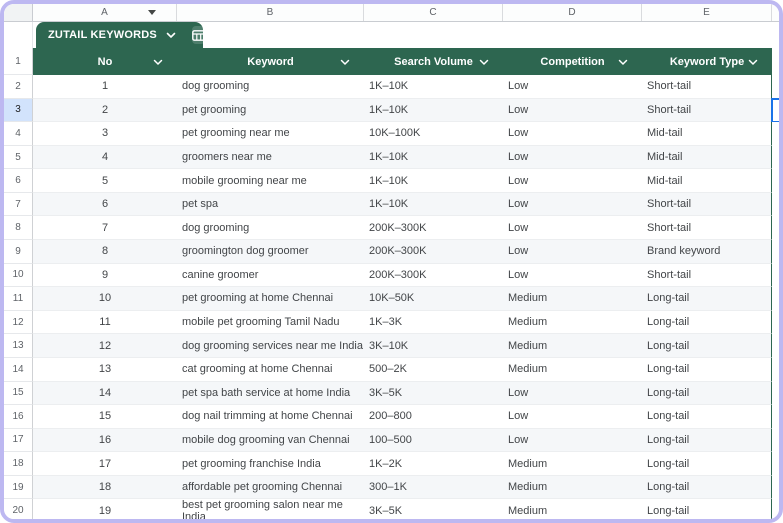 Image resolution: width=783 pixels, height=523 pixels. What do you see at coordinates (198, 35) in the screenshot?
I see `table-icon` at bounding box center [198, 35].